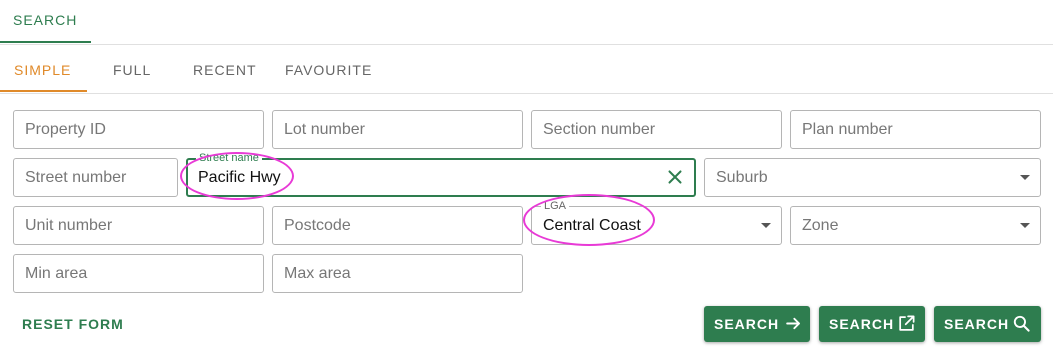  I want to click on tab-full: FULL, so click(132, 68).